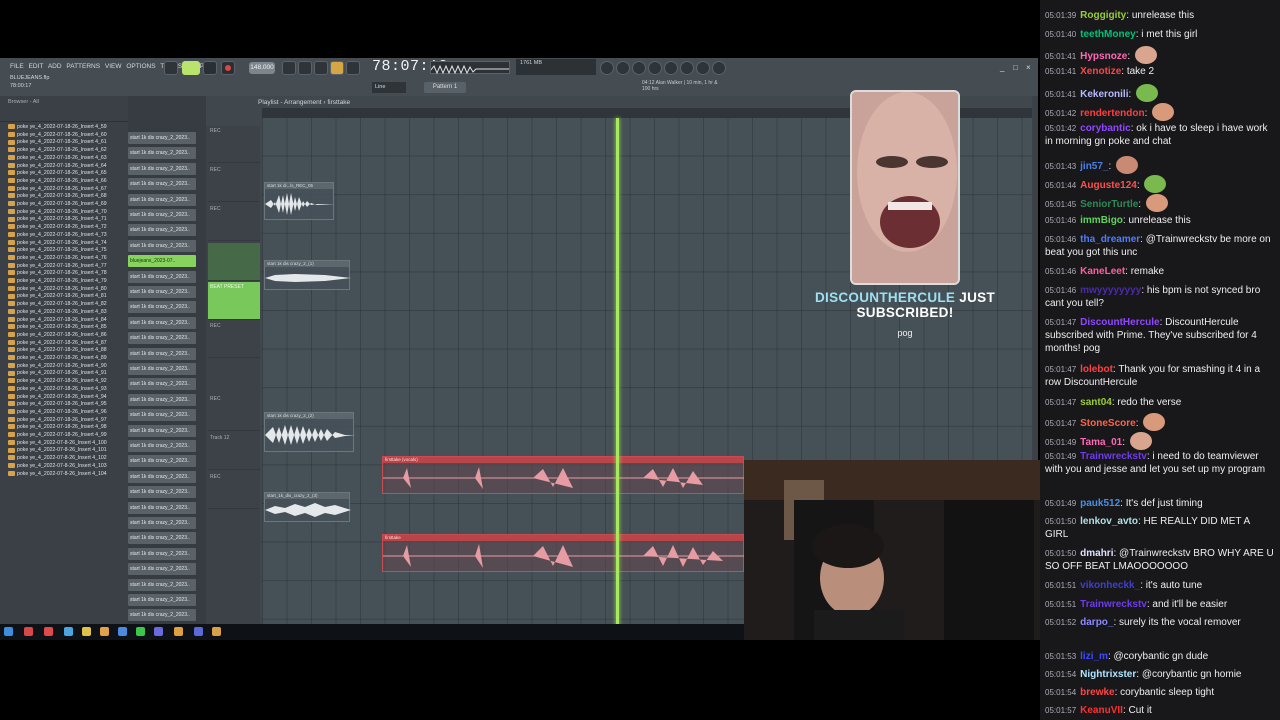 The height and width of the screenshot is (720, 1280). Describe the element at coordinates (57, 459) in the screenshot. I see `browser-item: poke ye_4_2022-07-8-26_Insert 4_102` at that location.